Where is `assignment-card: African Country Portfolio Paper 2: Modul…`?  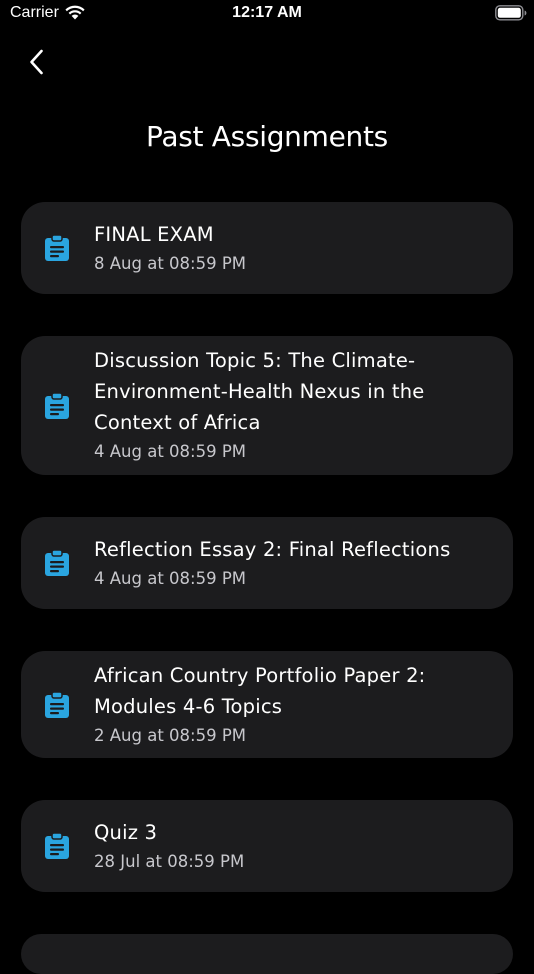
assignment-card: African Country Portfolio Paper 2: Modul… is located at coordinates (267, 704).